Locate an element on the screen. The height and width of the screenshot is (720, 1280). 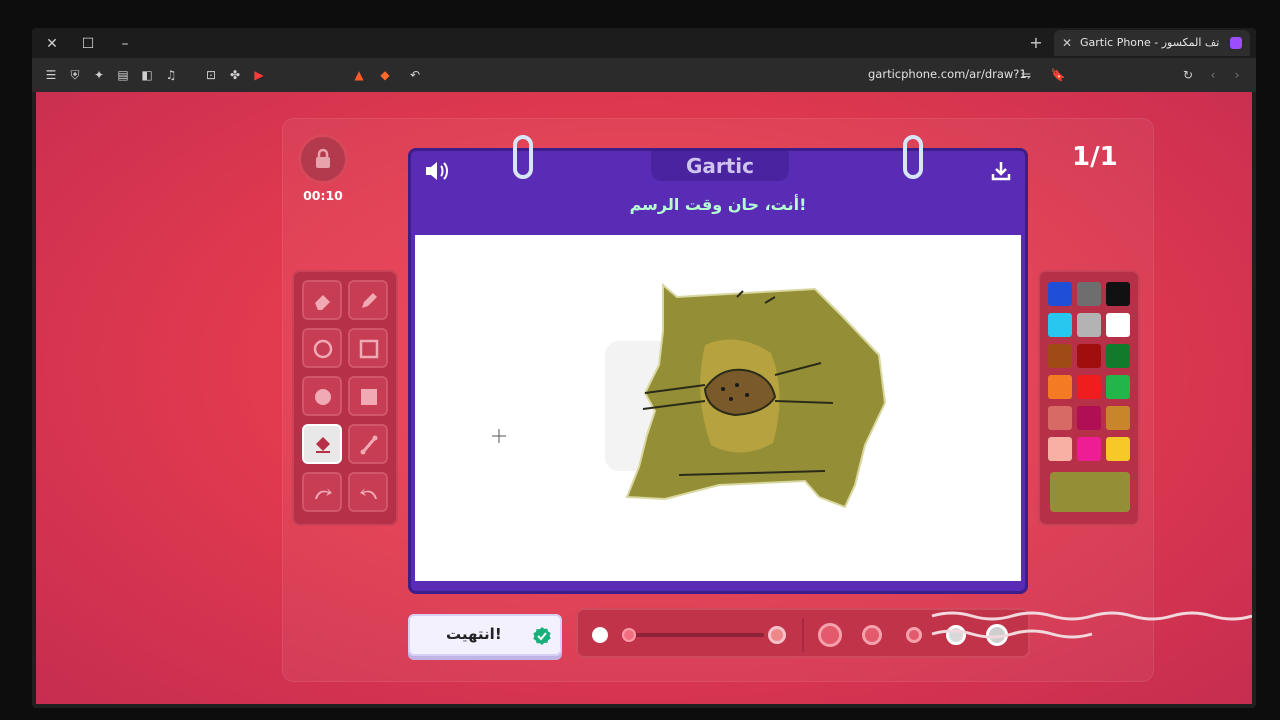
check-icon is located at coordinates (542, 636).